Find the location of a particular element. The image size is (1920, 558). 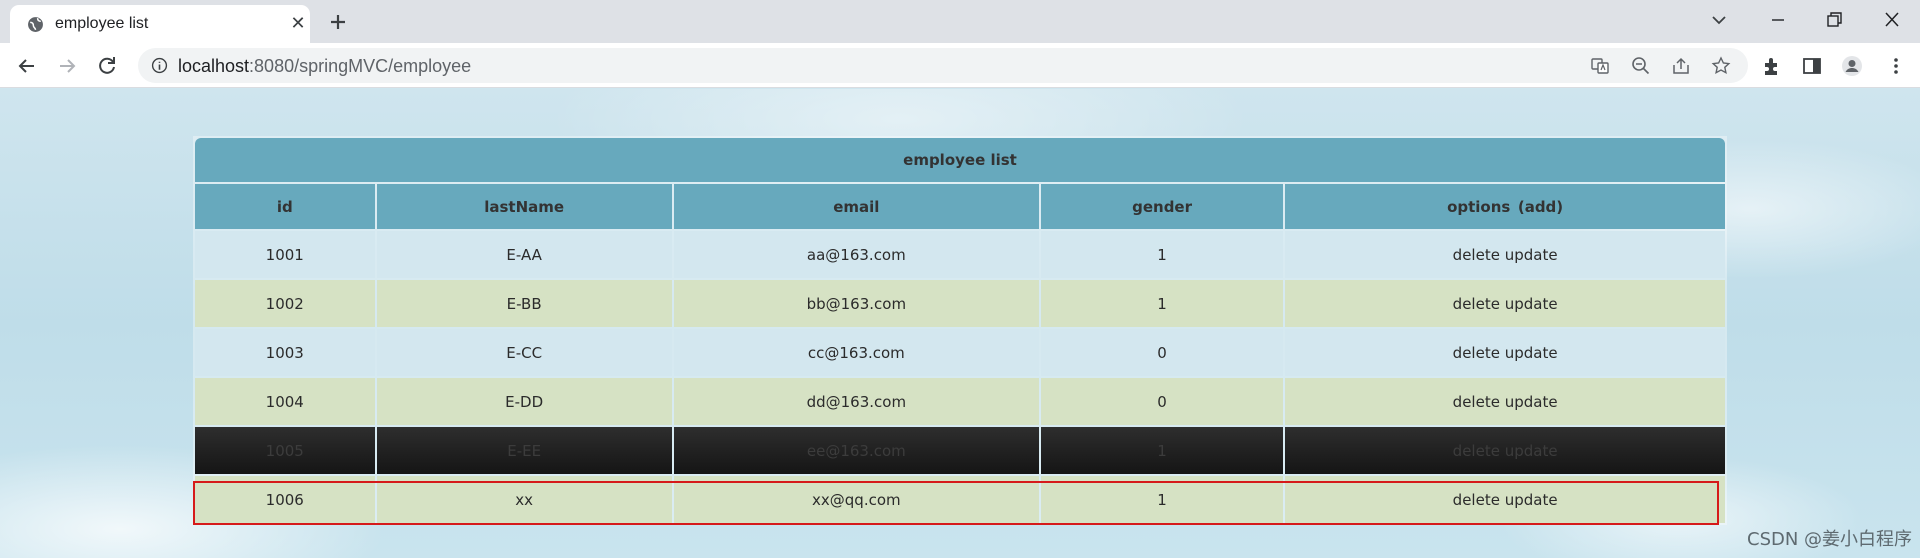

header-lastname: lastName is located at coordinates (524, 206).